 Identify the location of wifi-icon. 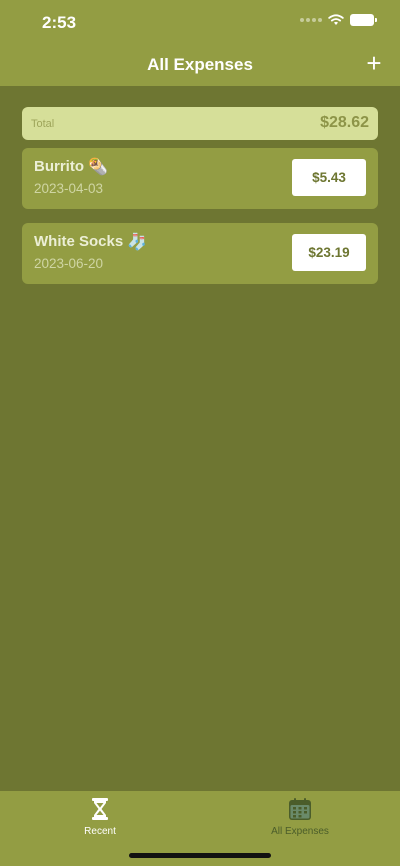
(336, 19).